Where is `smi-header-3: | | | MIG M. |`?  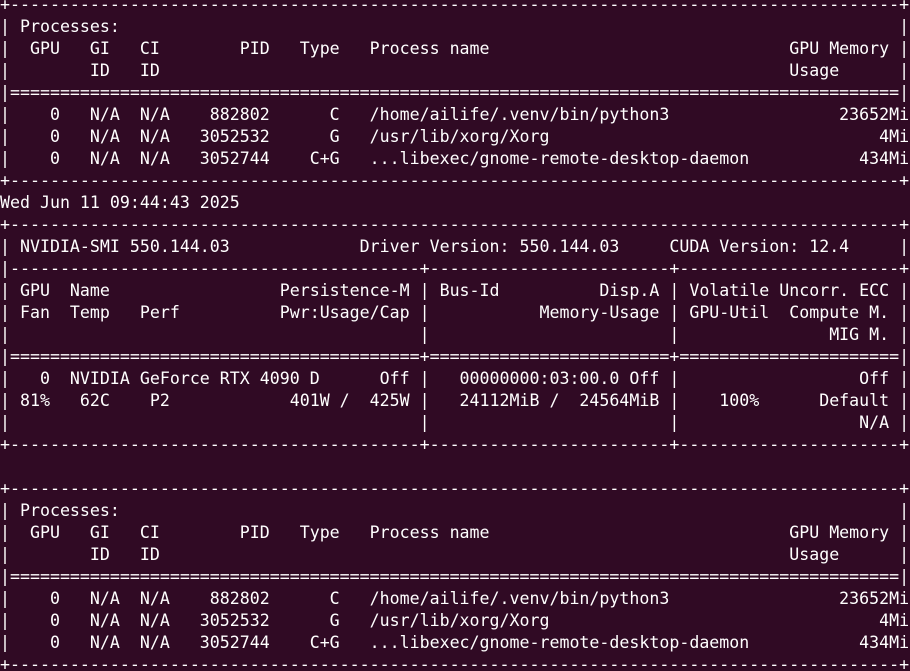 smi-header-3: | | | MIG M. | is located at coordinates (455, 334).